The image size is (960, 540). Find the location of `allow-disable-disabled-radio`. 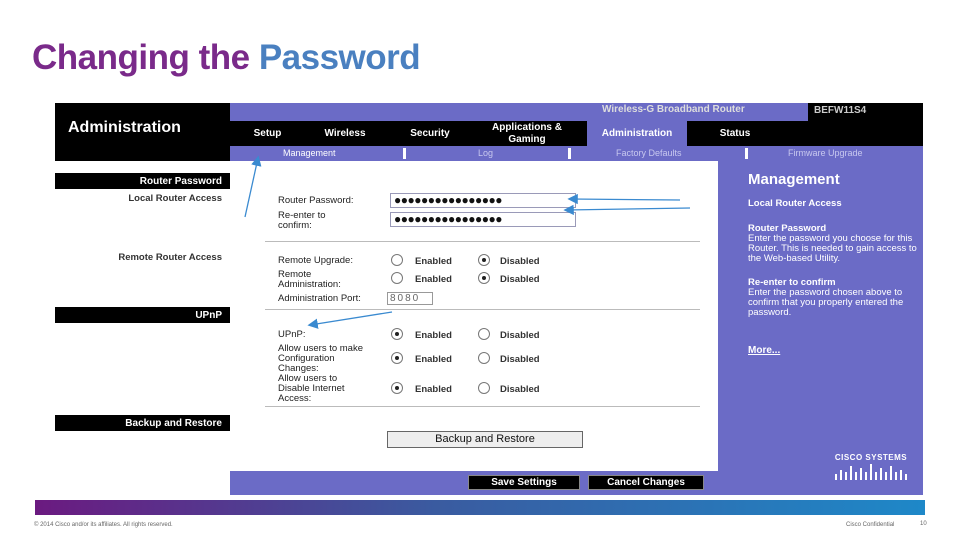

allow-disable-disabled-radio is located at coordinates (484, 388).